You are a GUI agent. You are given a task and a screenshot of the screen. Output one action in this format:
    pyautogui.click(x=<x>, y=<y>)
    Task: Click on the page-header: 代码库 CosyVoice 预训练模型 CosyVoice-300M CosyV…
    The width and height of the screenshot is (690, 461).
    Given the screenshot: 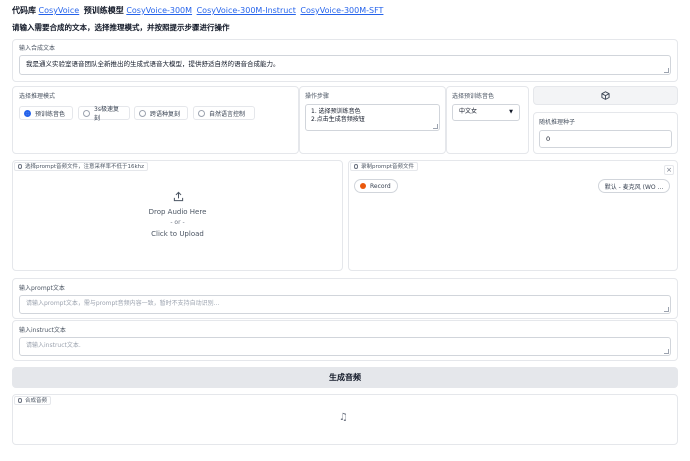 What is the action you would take?
    pyautogui.click(x=198, y=10)
    